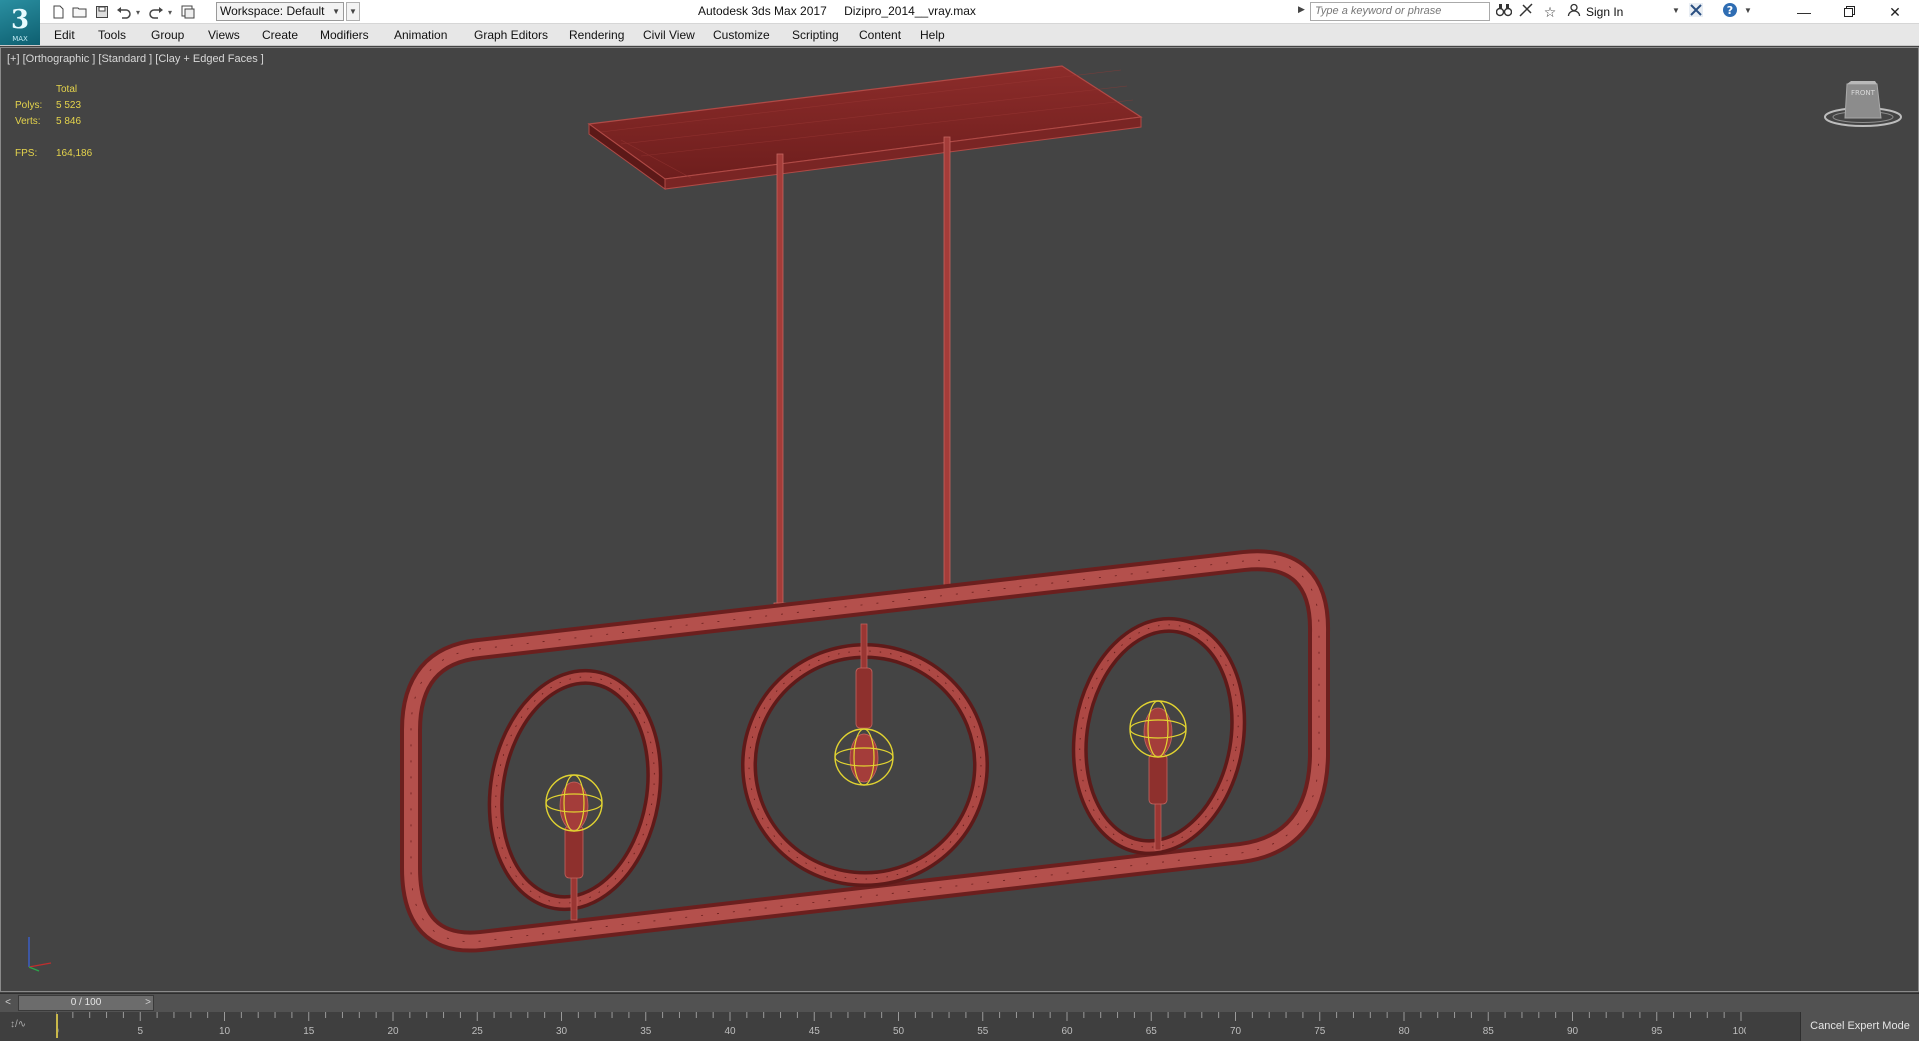 The width and height of the screenshot is (1919, 1041). What do you see at coordinates (1604, 12) in the screenshot?
I see `sign-in-link: Sign In` at bounding box center [1604, 12].